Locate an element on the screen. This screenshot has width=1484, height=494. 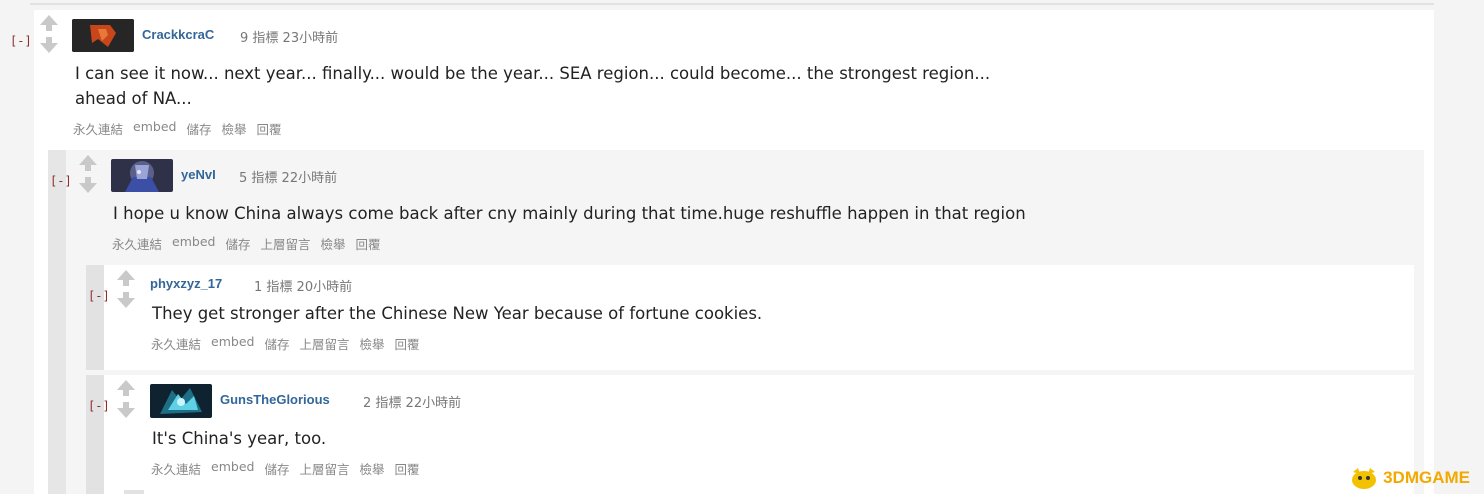
watermark: 3DMGAME is located at coordinates (1409, 478).